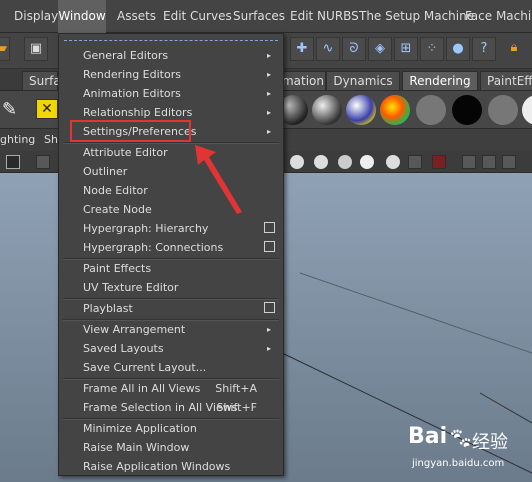 The width and height of the screenshot is (532, 482). I want to click on menu-item-label: Outliner, so click(105, 171).